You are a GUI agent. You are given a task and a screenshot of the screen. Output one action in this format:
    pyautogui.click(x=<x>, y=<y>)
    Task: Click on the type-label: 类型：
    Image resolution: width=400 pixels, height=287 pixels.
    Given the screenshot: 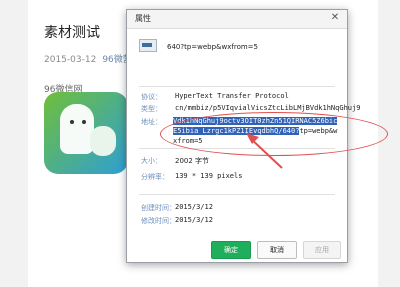 What is the action you would take?
    pyautogui.click(x=151, y=109)
    